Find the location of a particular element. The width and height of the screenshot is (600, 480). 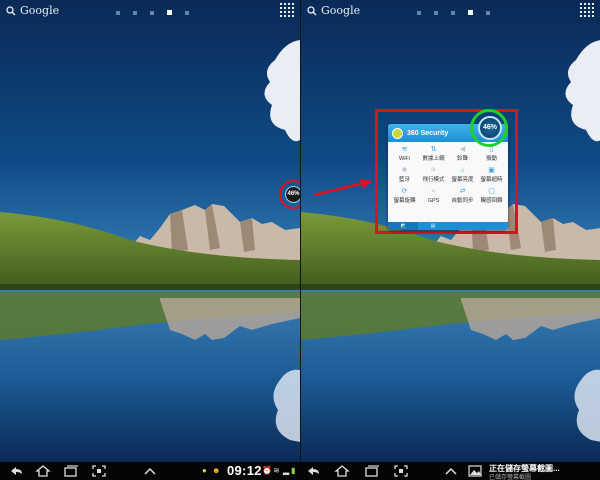

alarm-icon: ⏰ is located at coordinates (267, 470).